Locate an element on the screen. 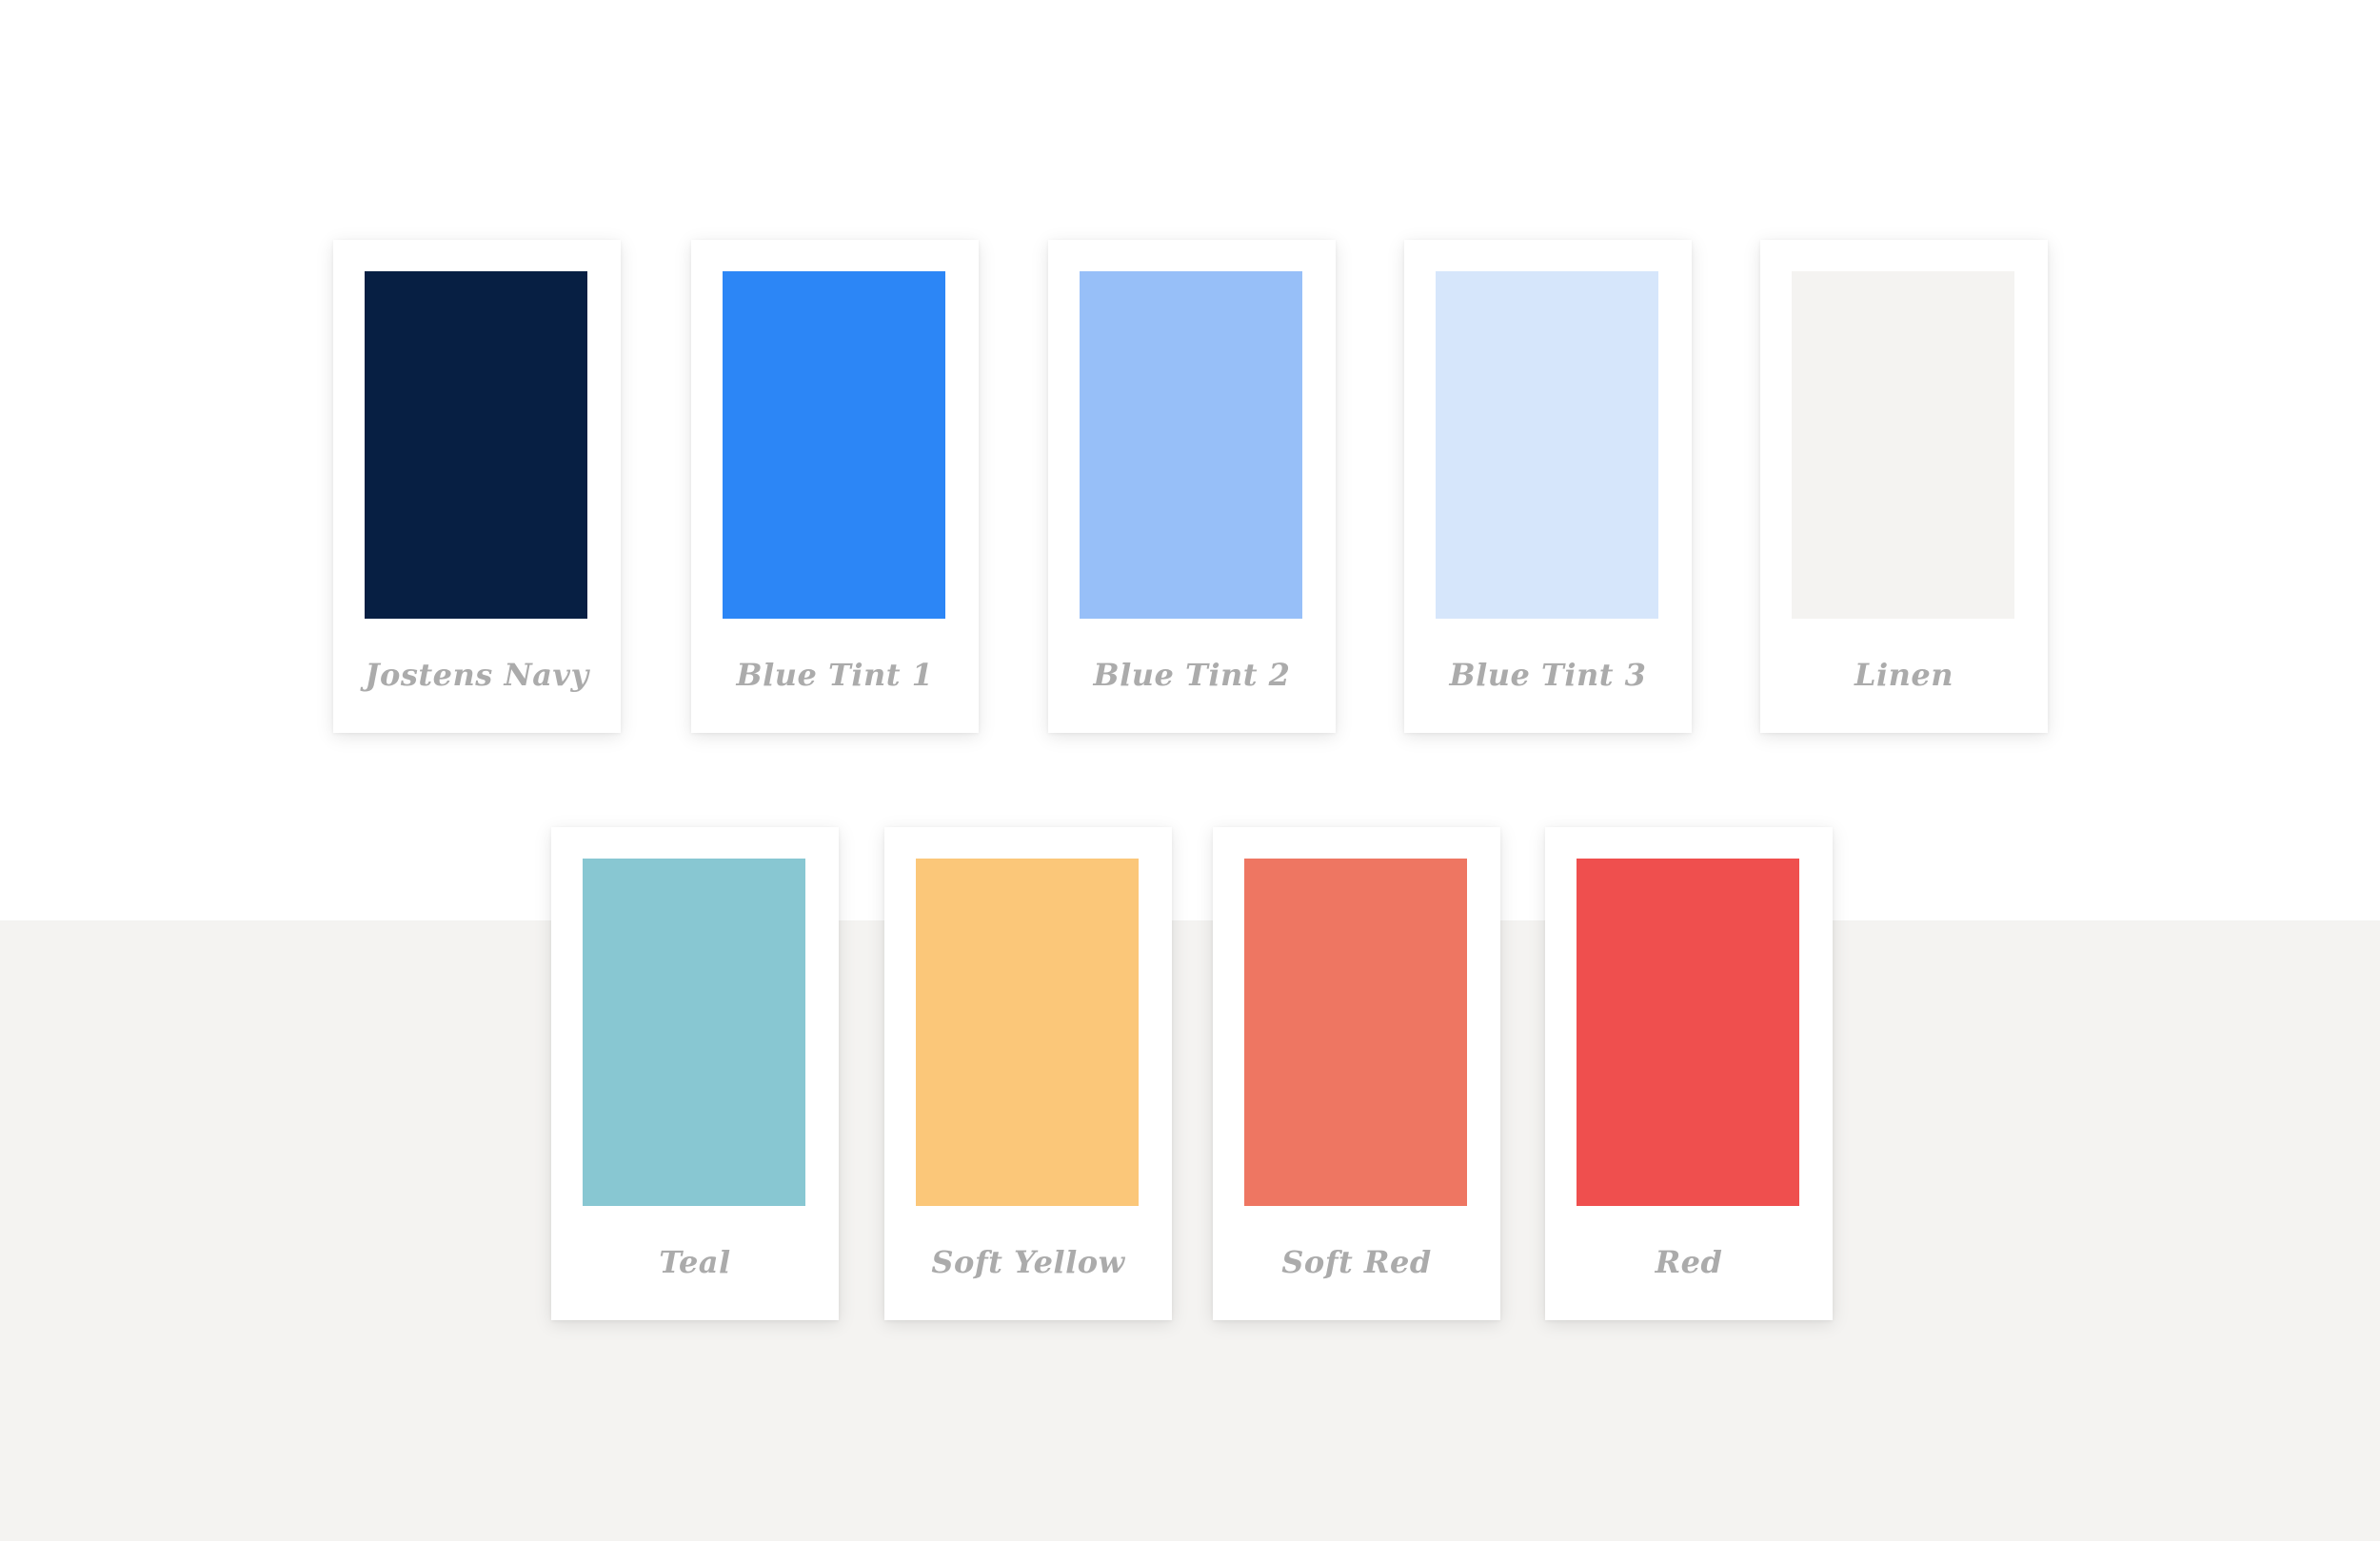 The image size is (2380, 1541). swatch-label: Teal is located at coordinates (695, 1262).